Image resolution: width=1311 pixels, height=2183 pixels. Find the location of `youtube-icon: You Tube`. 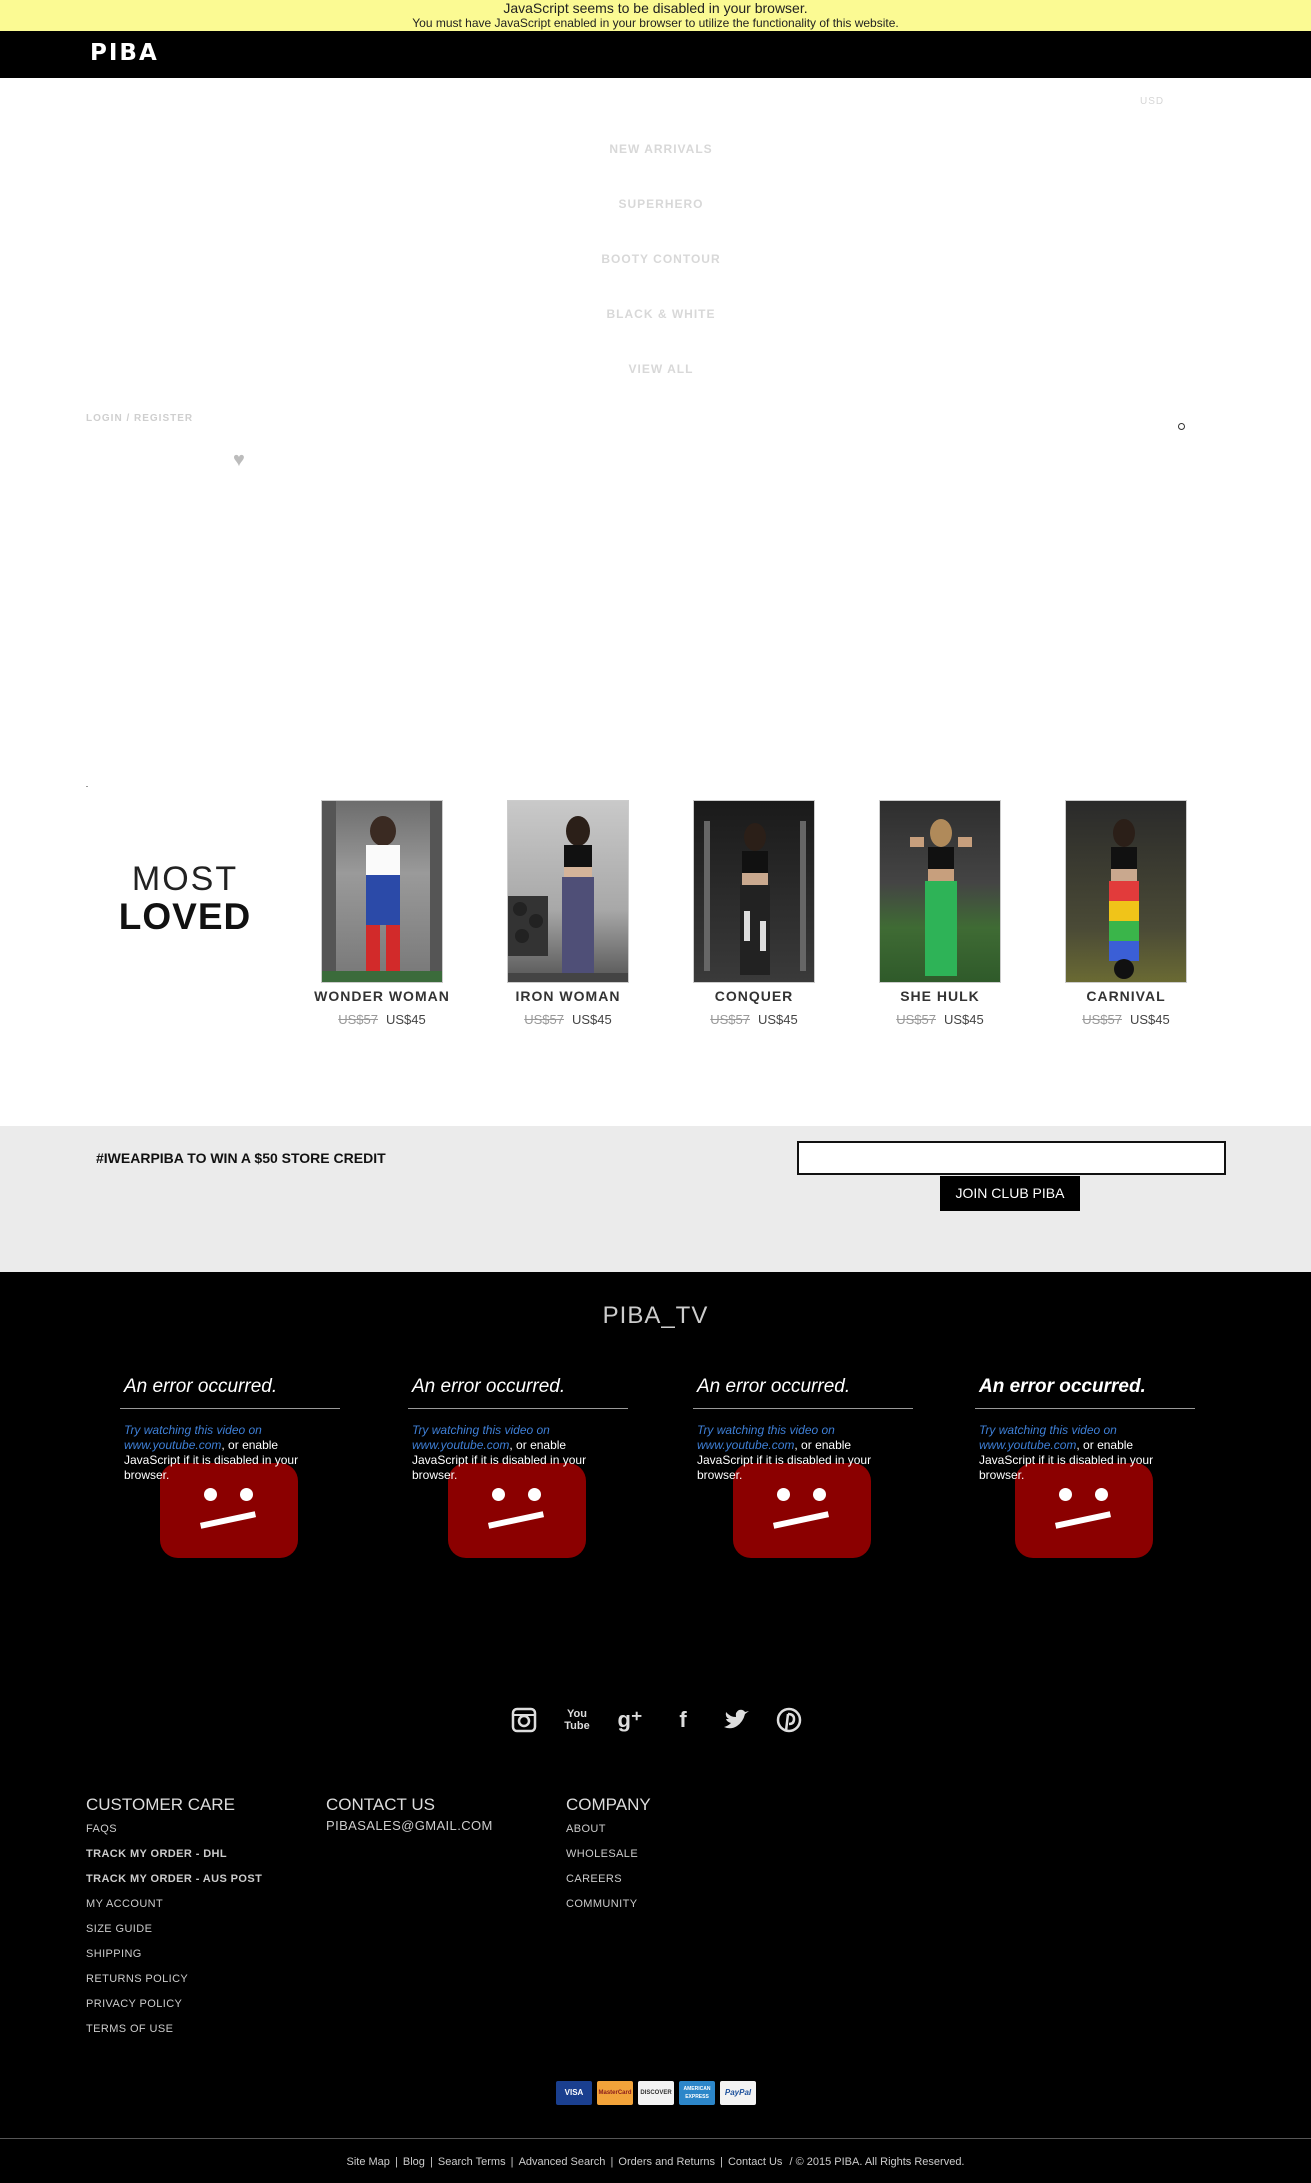

youtube-icon: You Tube is located at coordinates (577, 1720).